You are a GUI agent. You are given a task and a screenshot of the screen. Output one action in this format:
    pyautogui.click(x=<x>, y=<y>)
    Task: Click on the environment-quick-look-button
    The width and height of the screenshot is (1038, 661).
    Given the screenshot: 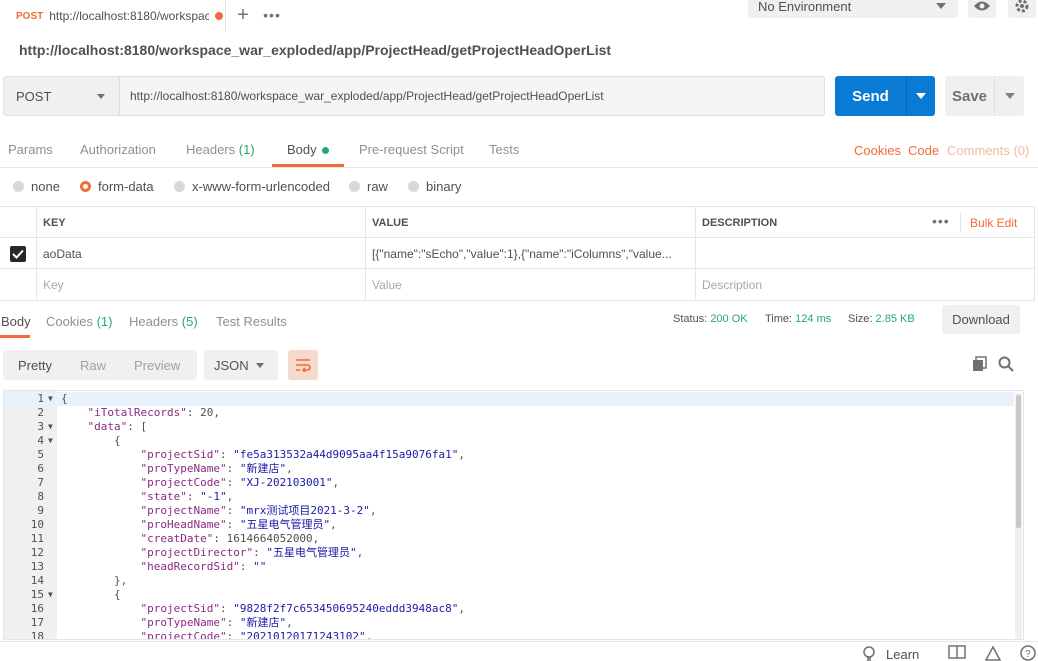 What is the action you would take?
    pyautogui.click(x=982, y=9)
    